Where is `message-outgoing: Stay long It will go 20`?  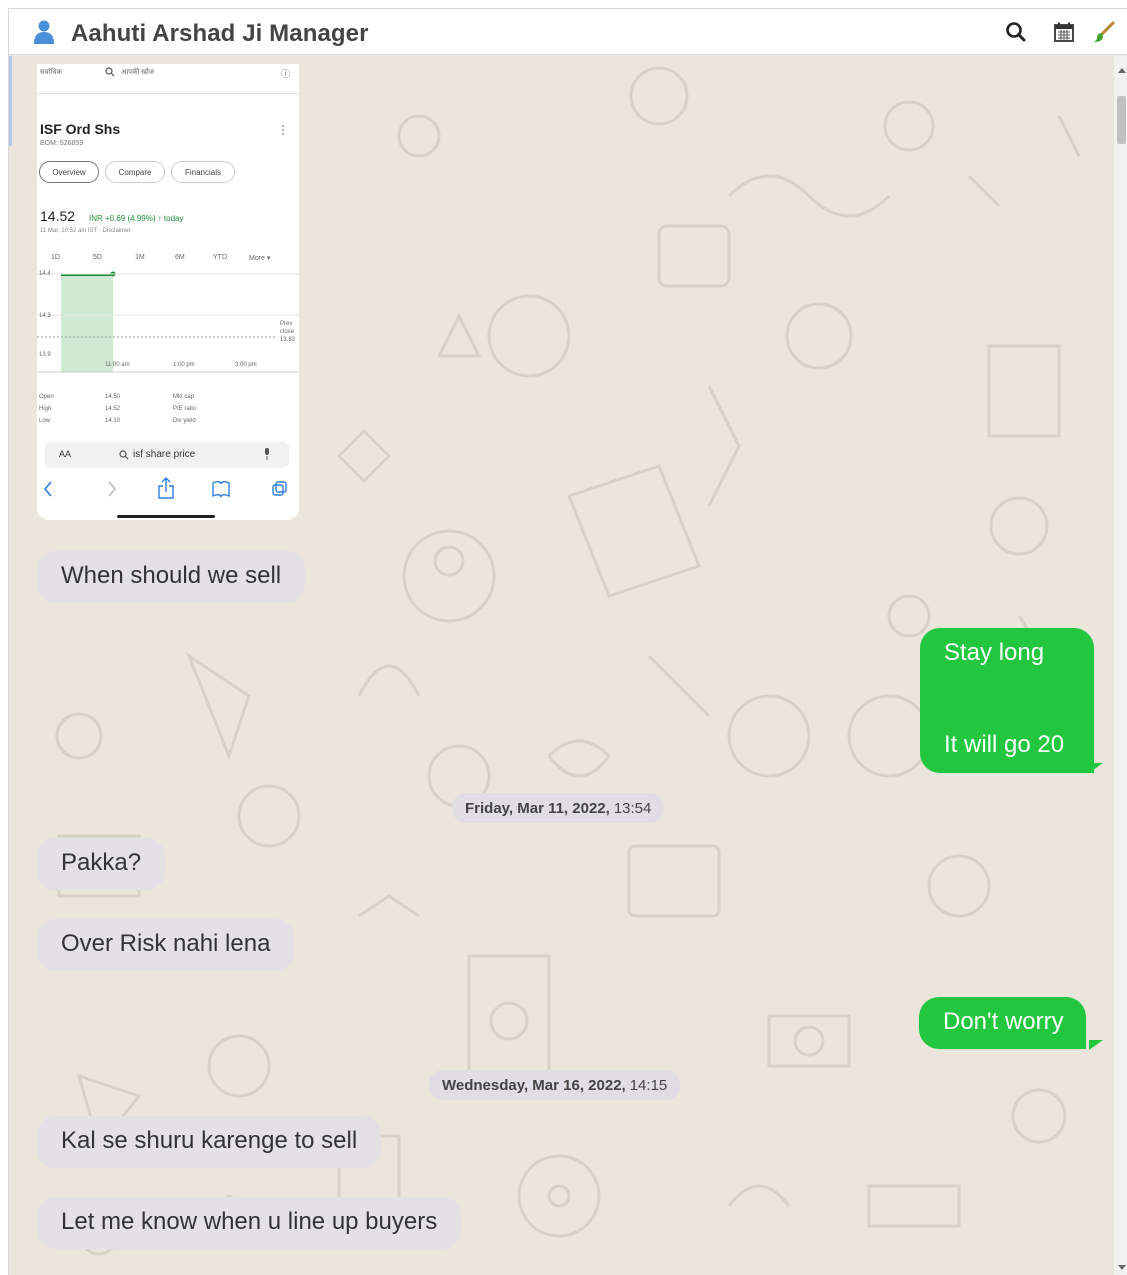
message-outgoing: Stay long It will go 20 is located at coordinates (1007, 700).